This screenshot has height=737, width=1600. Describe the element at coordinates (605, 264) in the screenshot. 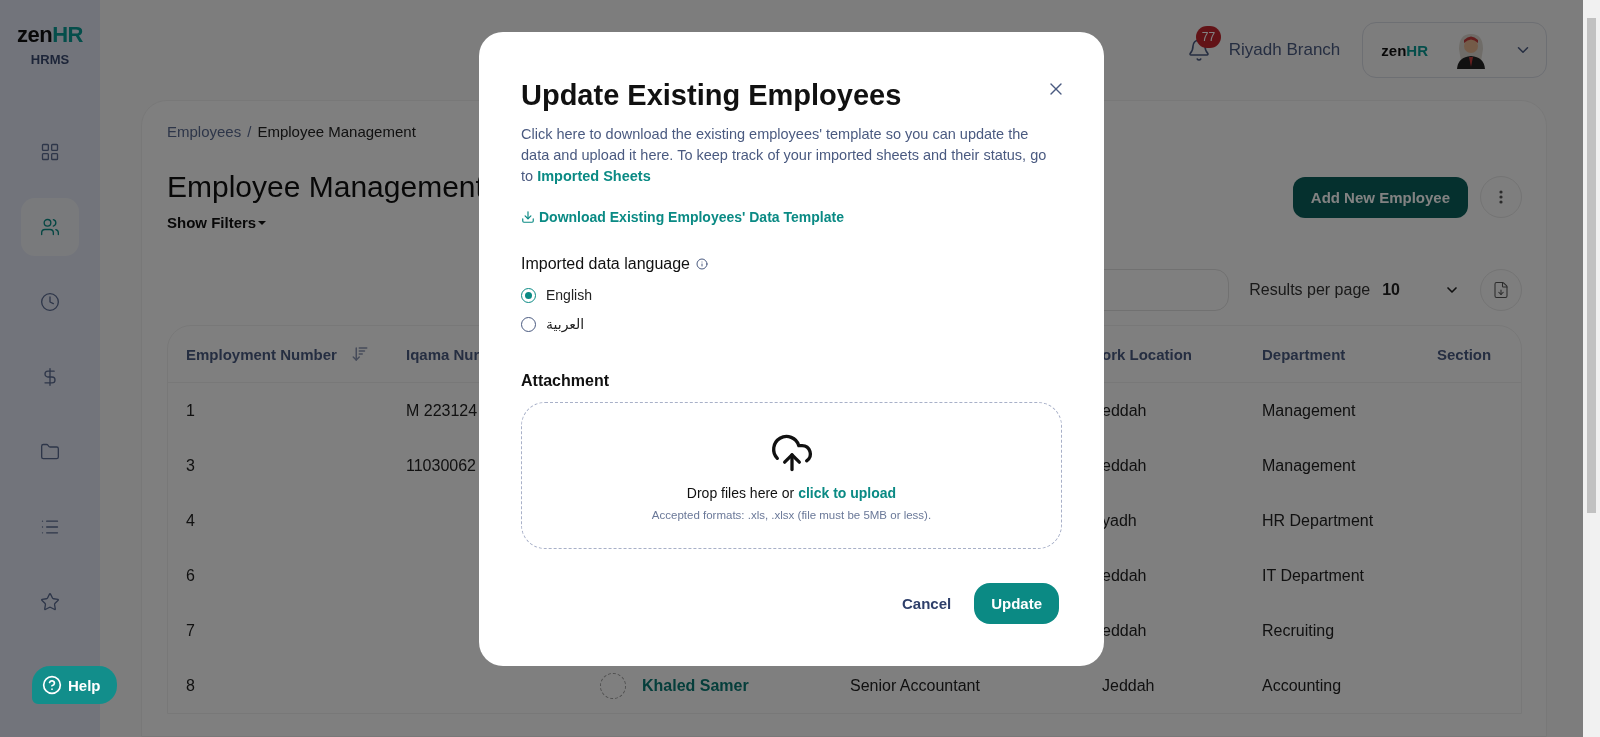

I see `language-label: Imported data language` at that location.